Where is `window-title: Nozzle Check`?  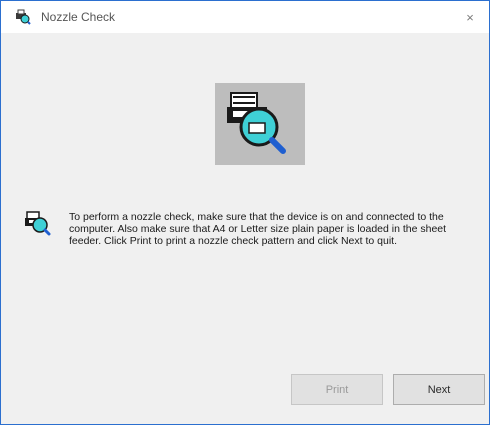
window-title: Nozzle Check is located at coordinates (78, 17).